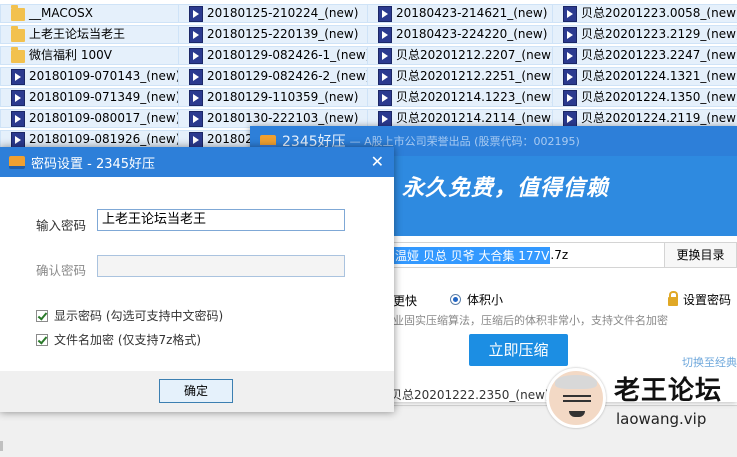 The height and width of the screenshot is (457, 737). What do you see at coordinates (129, 315) in the screenshot?
I see `show-password-checkbox: 显示密码 (勾选可支持中文密码)` at bounding box center [129, 315].